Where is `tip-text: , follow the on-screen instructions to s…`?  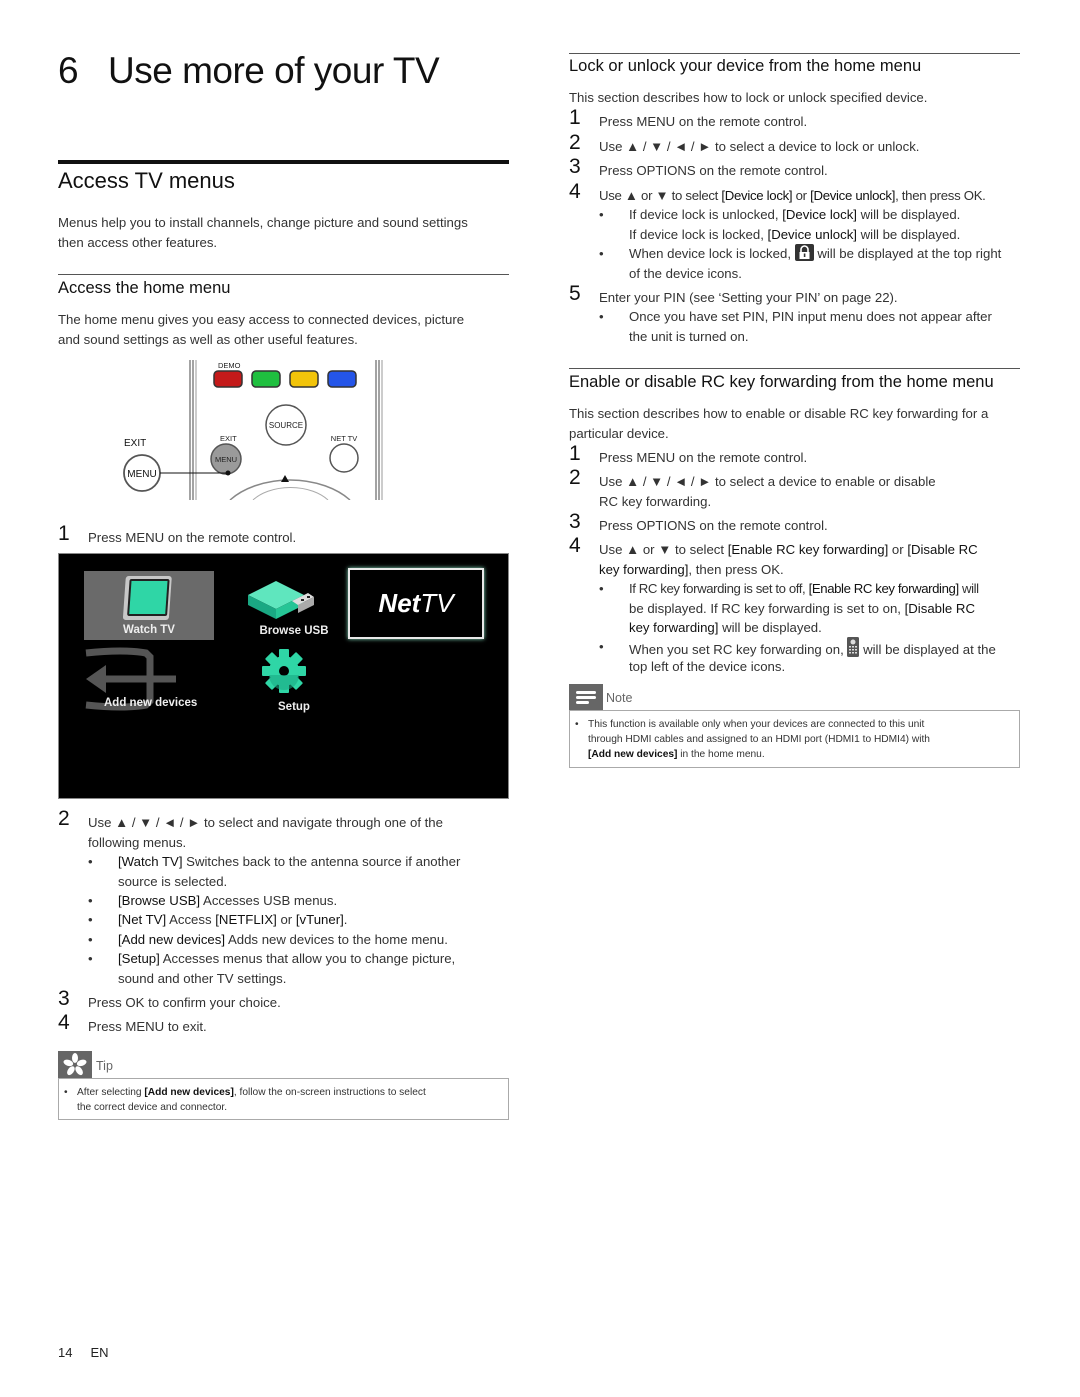
tip-text: , follow the on-screen instructions to s… is located at coordinates (329, 1092).